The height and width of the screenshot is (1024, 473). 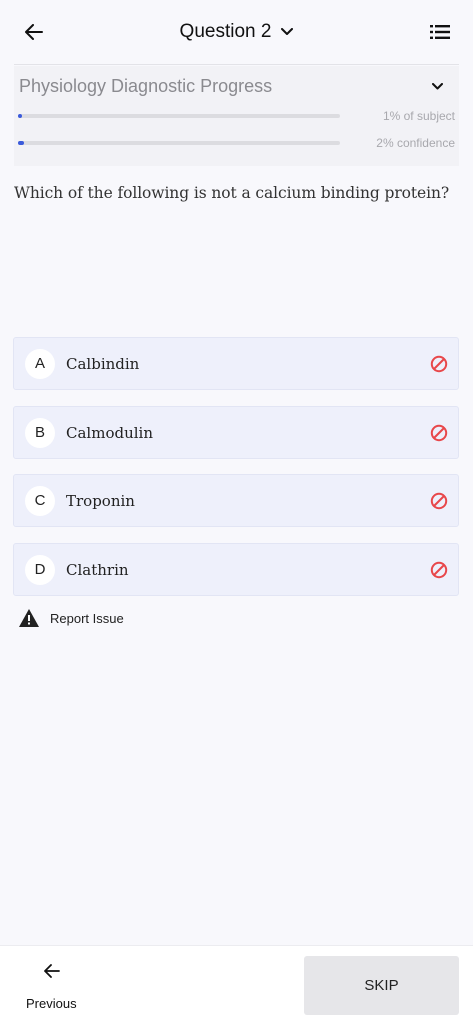 I want to click on subject-progress-row: 1% of subject, so click(x=236, y=116).